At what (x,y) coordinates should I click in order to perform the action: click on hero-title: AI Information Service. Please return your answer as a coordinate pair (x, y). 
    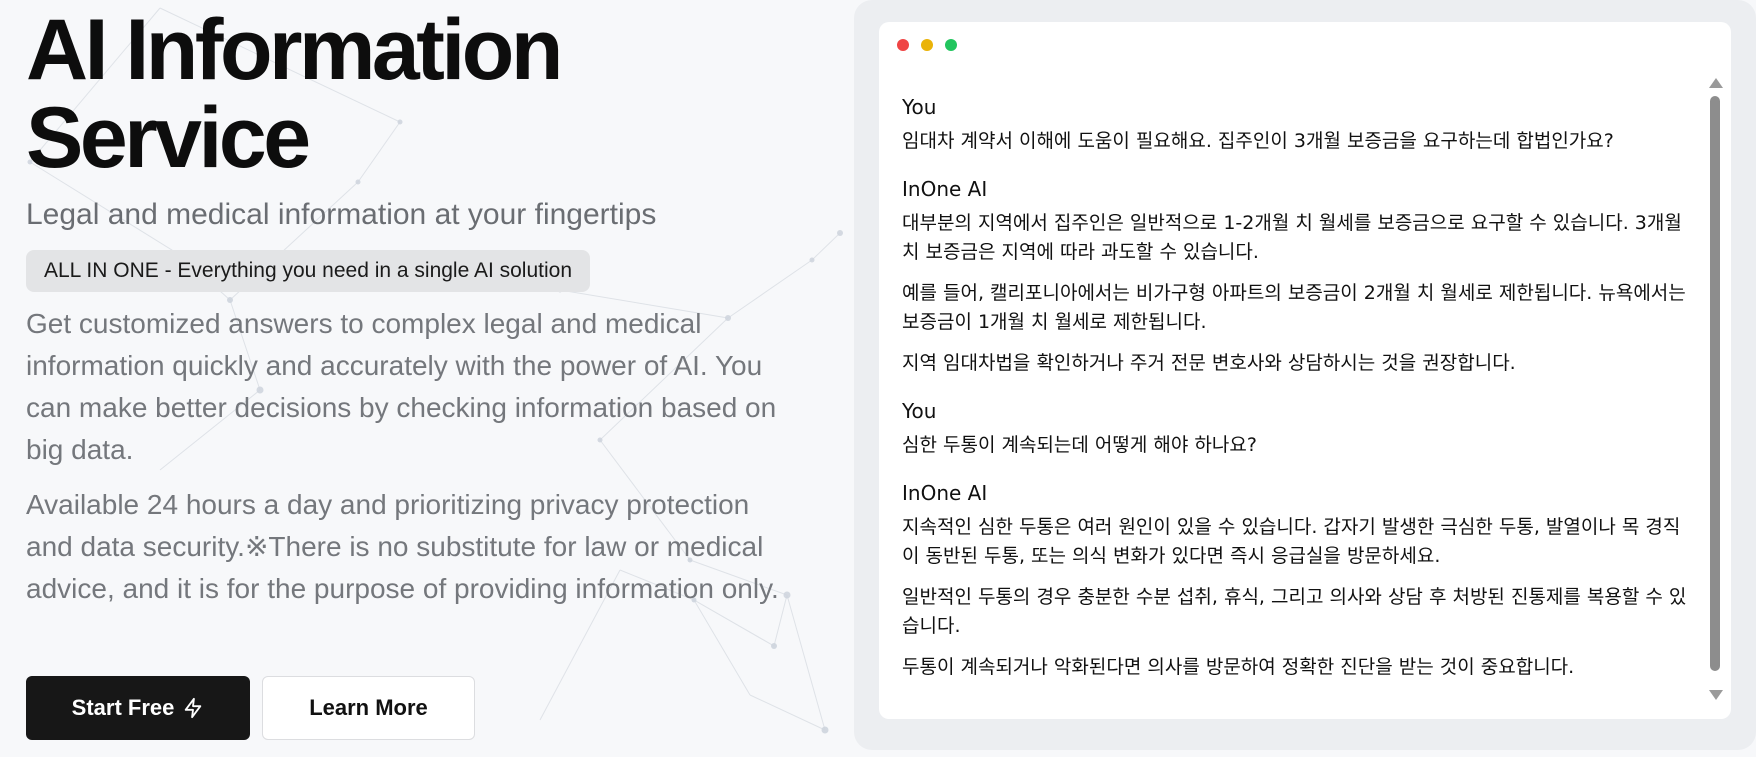
    Looking at the image, I should click on (386, 94).